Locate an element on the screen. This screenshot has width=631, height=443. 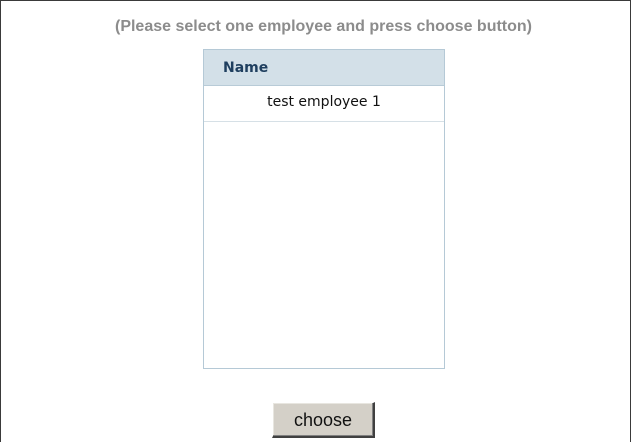
choose-button: choose is located at coordinates (323, 420).